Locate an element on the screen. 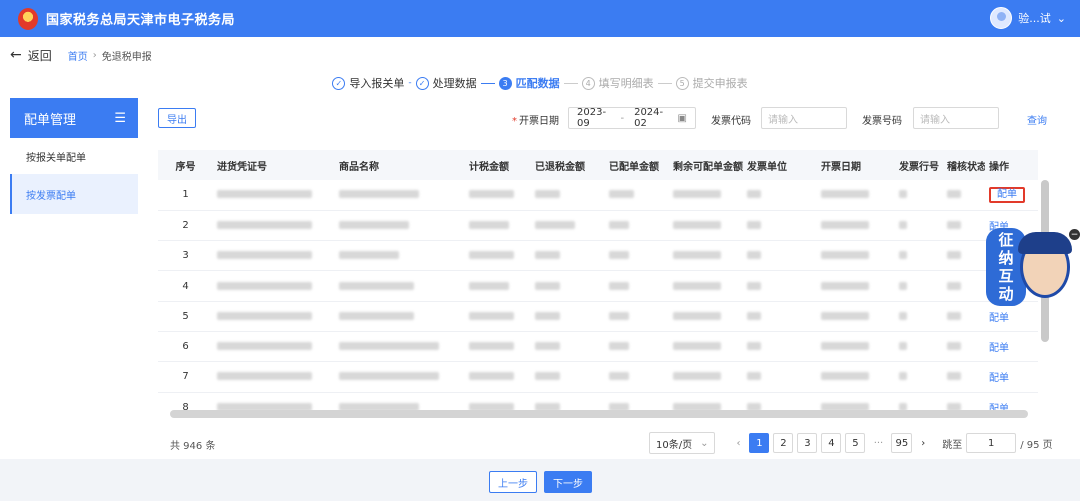 The image size is (1080, 501). page-ellipsis: ··· is located at coordinates (878, 443).